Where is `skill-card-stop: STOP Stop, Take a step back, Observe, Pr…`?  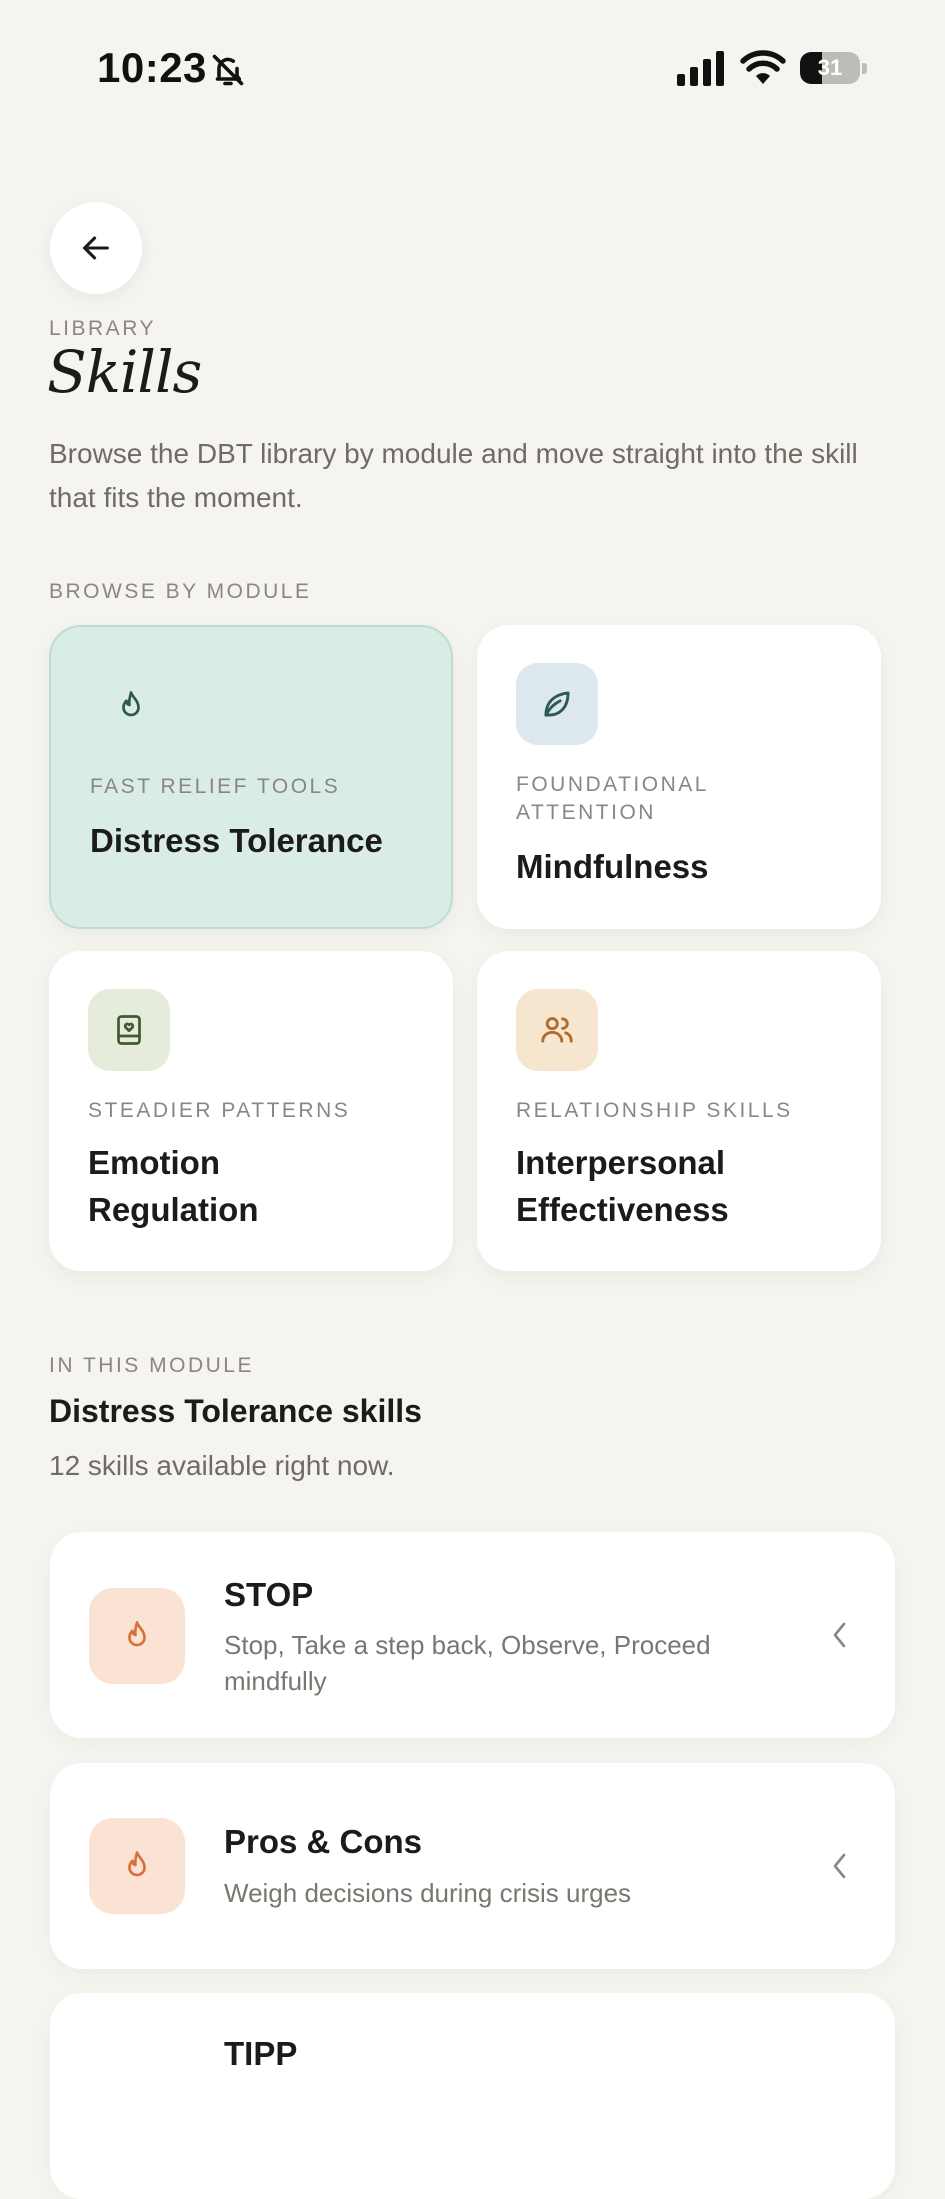
skill-card-stop: STOP Stop, Take a step back, Observe, Pr… is located at coordinates (472, 1635).